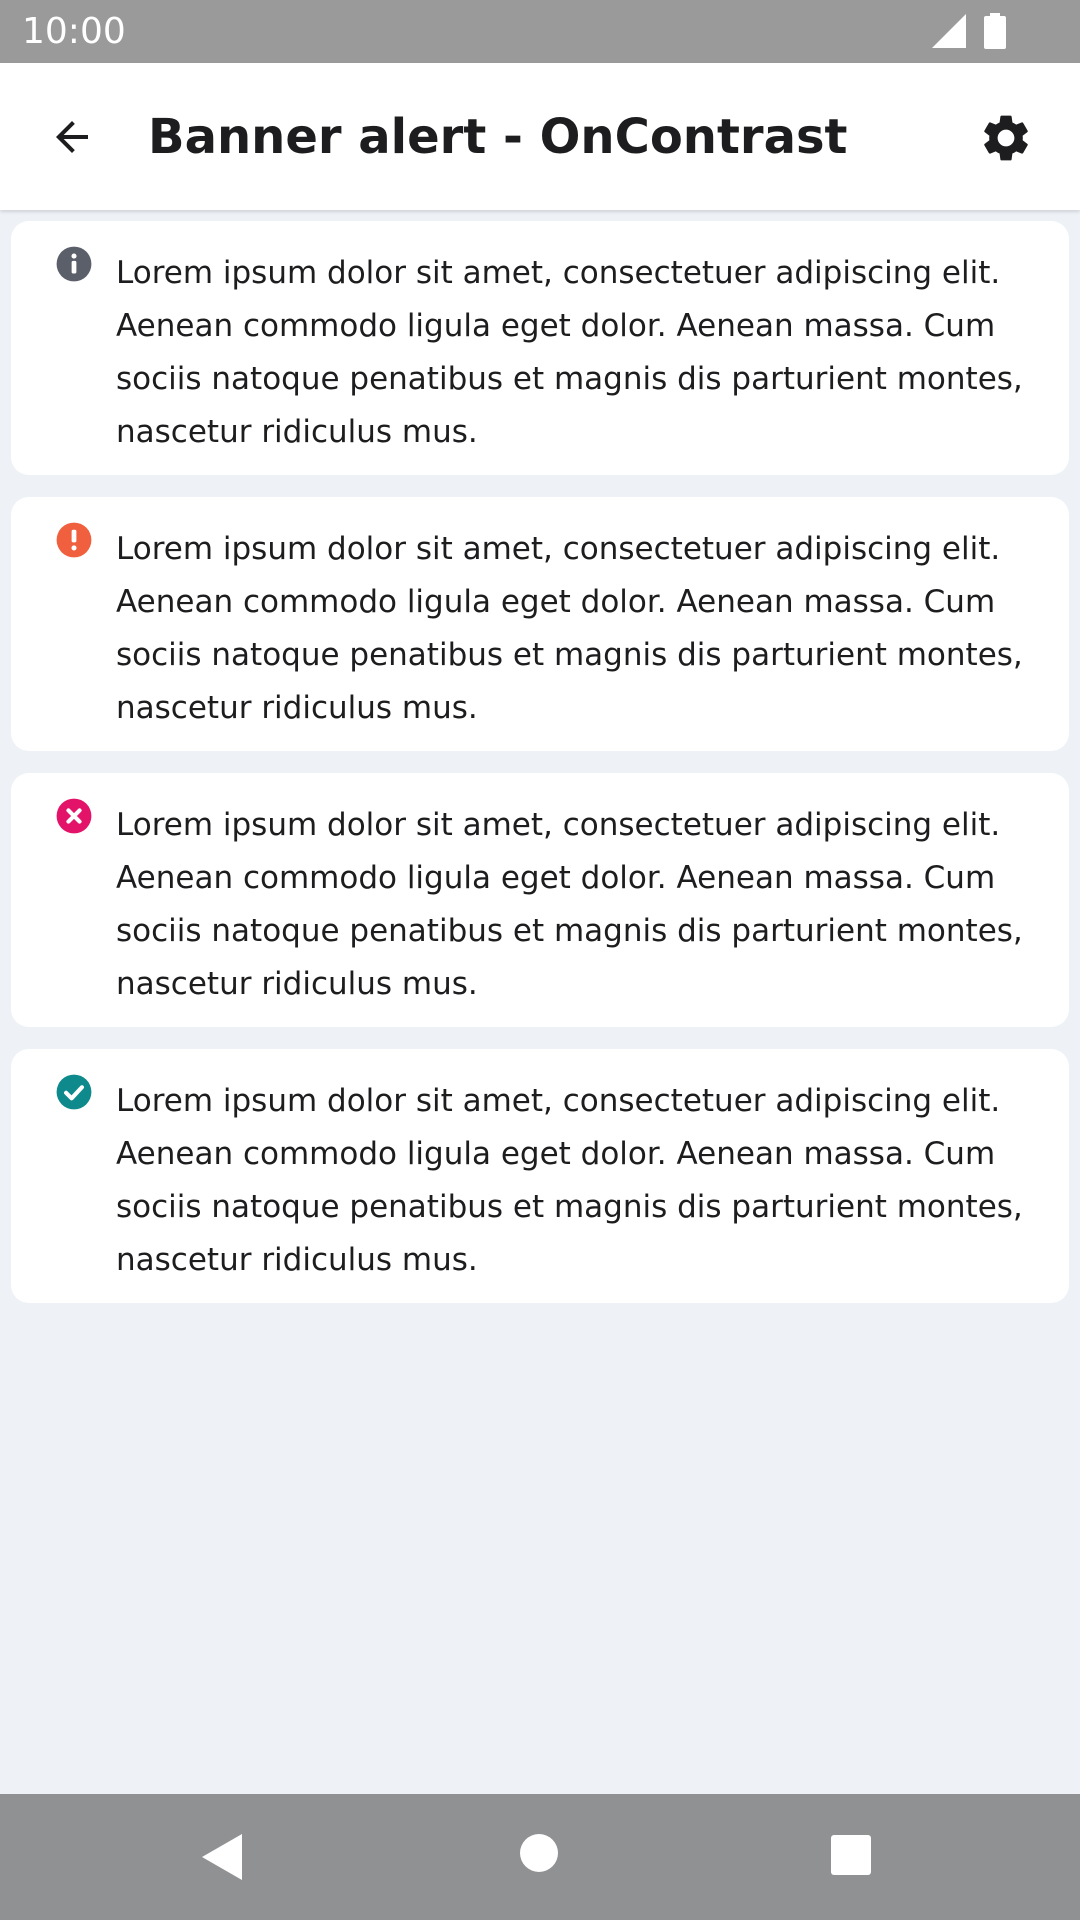  Describe the element at coordinates (949, 31) in the screenshot. I see `signal-icon` at that location.